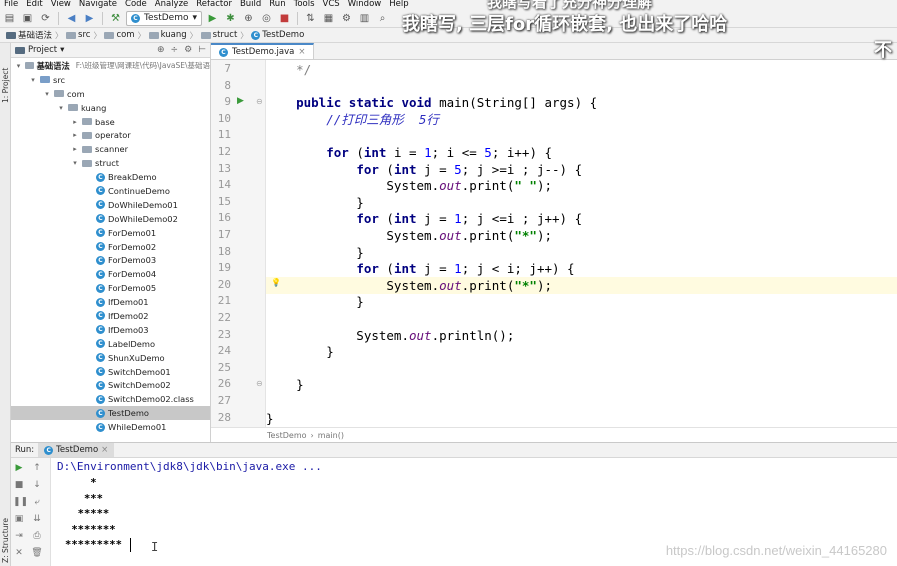 Image resolution: width=897 pixels, height=566 pixels. I want to click on menu-item-run: Run, so click(277, 4).